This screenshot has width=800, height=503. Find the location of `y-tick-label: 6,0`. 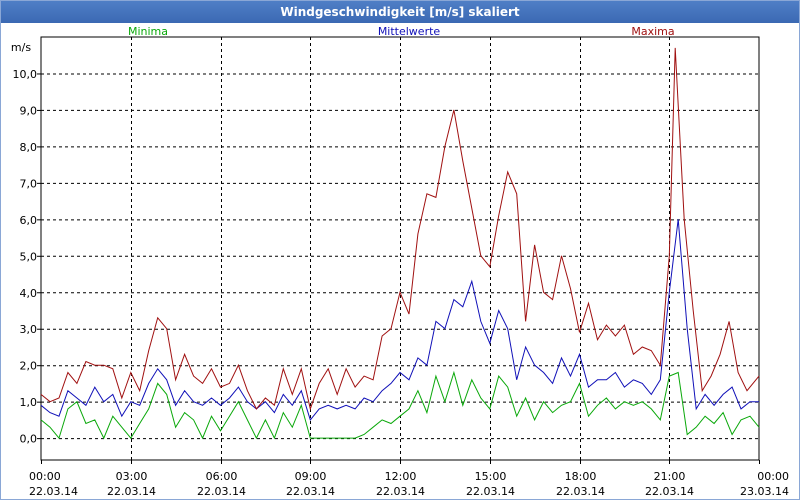

y-tick-label: 6,0 is located at coordinates (29, 220).